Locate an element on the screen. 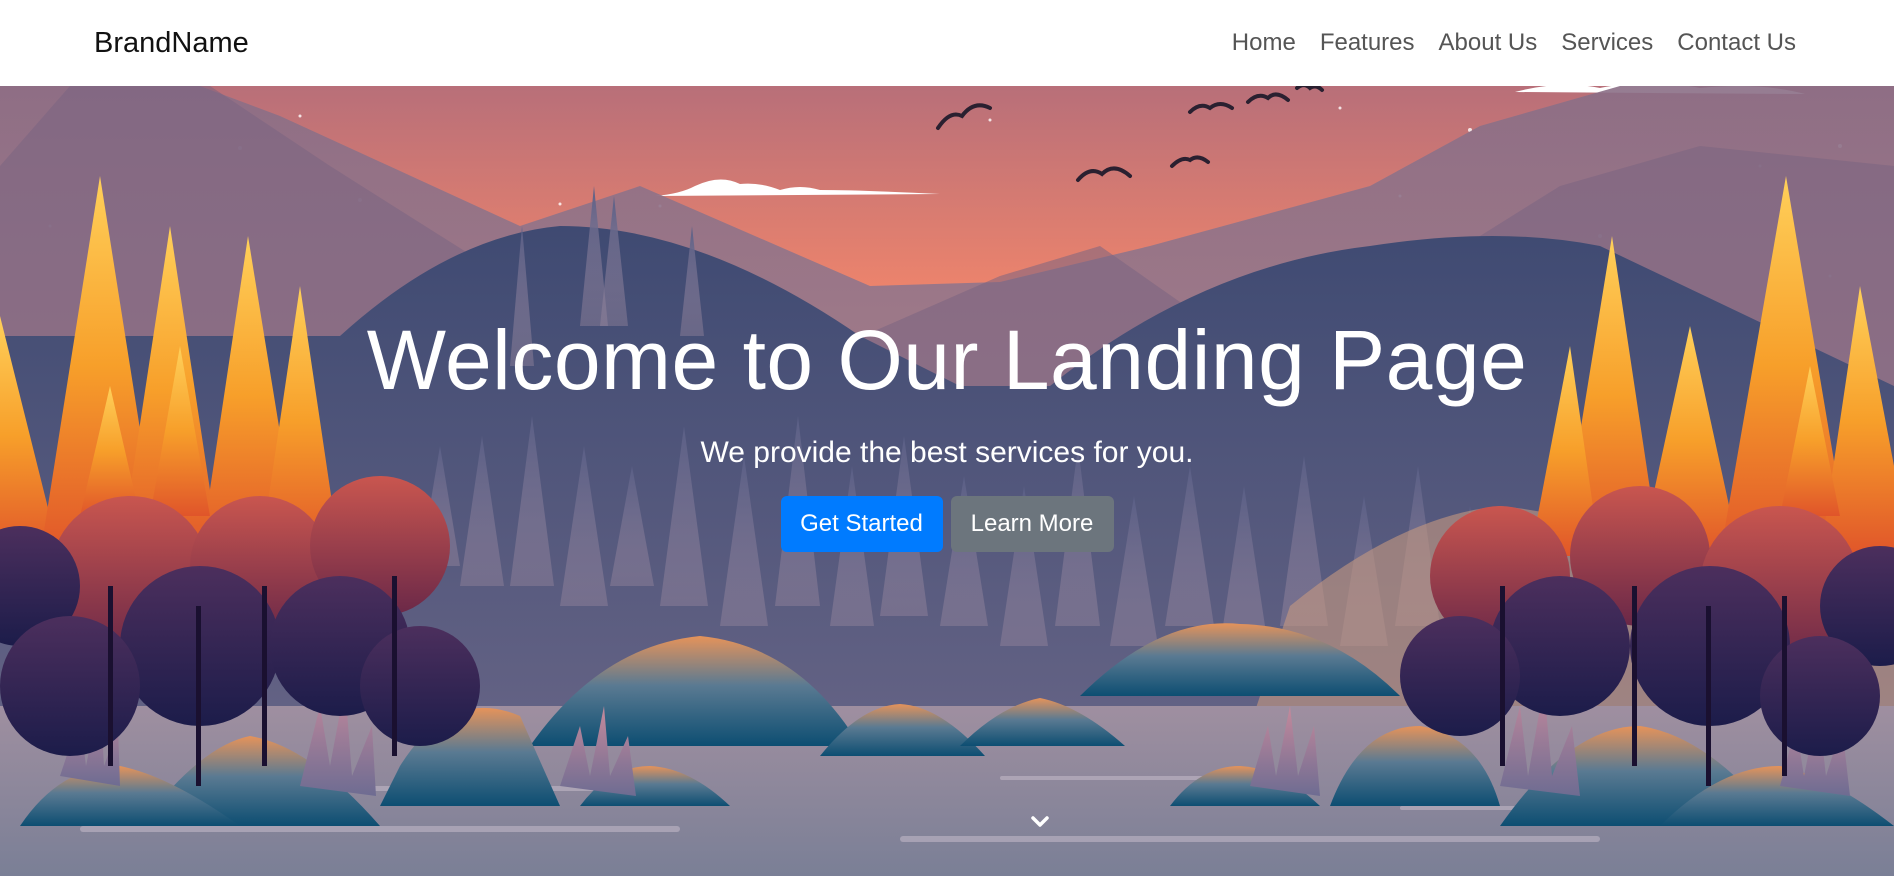 This screenshot has width=1894, height=876. get-started-button: Get Started is located at coordinates (861, 524).